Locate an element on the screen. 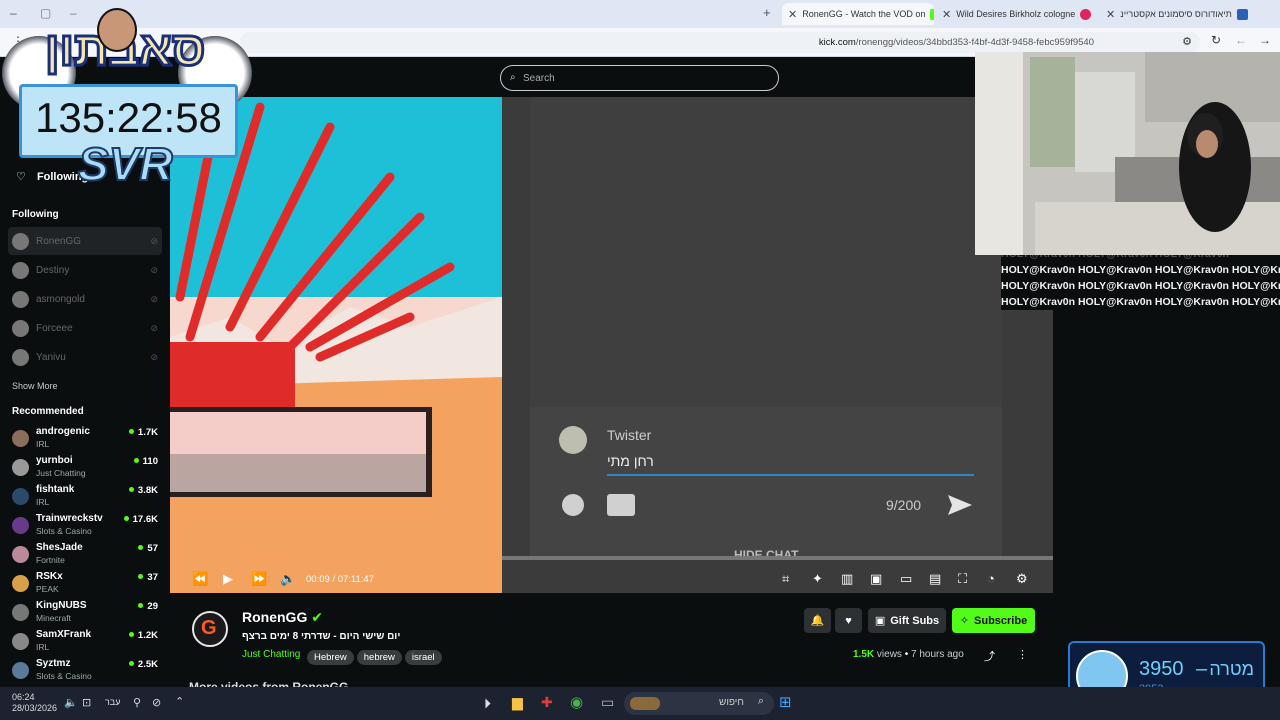  media-app-icon: ⏵ is located at coordinates (487, 703).